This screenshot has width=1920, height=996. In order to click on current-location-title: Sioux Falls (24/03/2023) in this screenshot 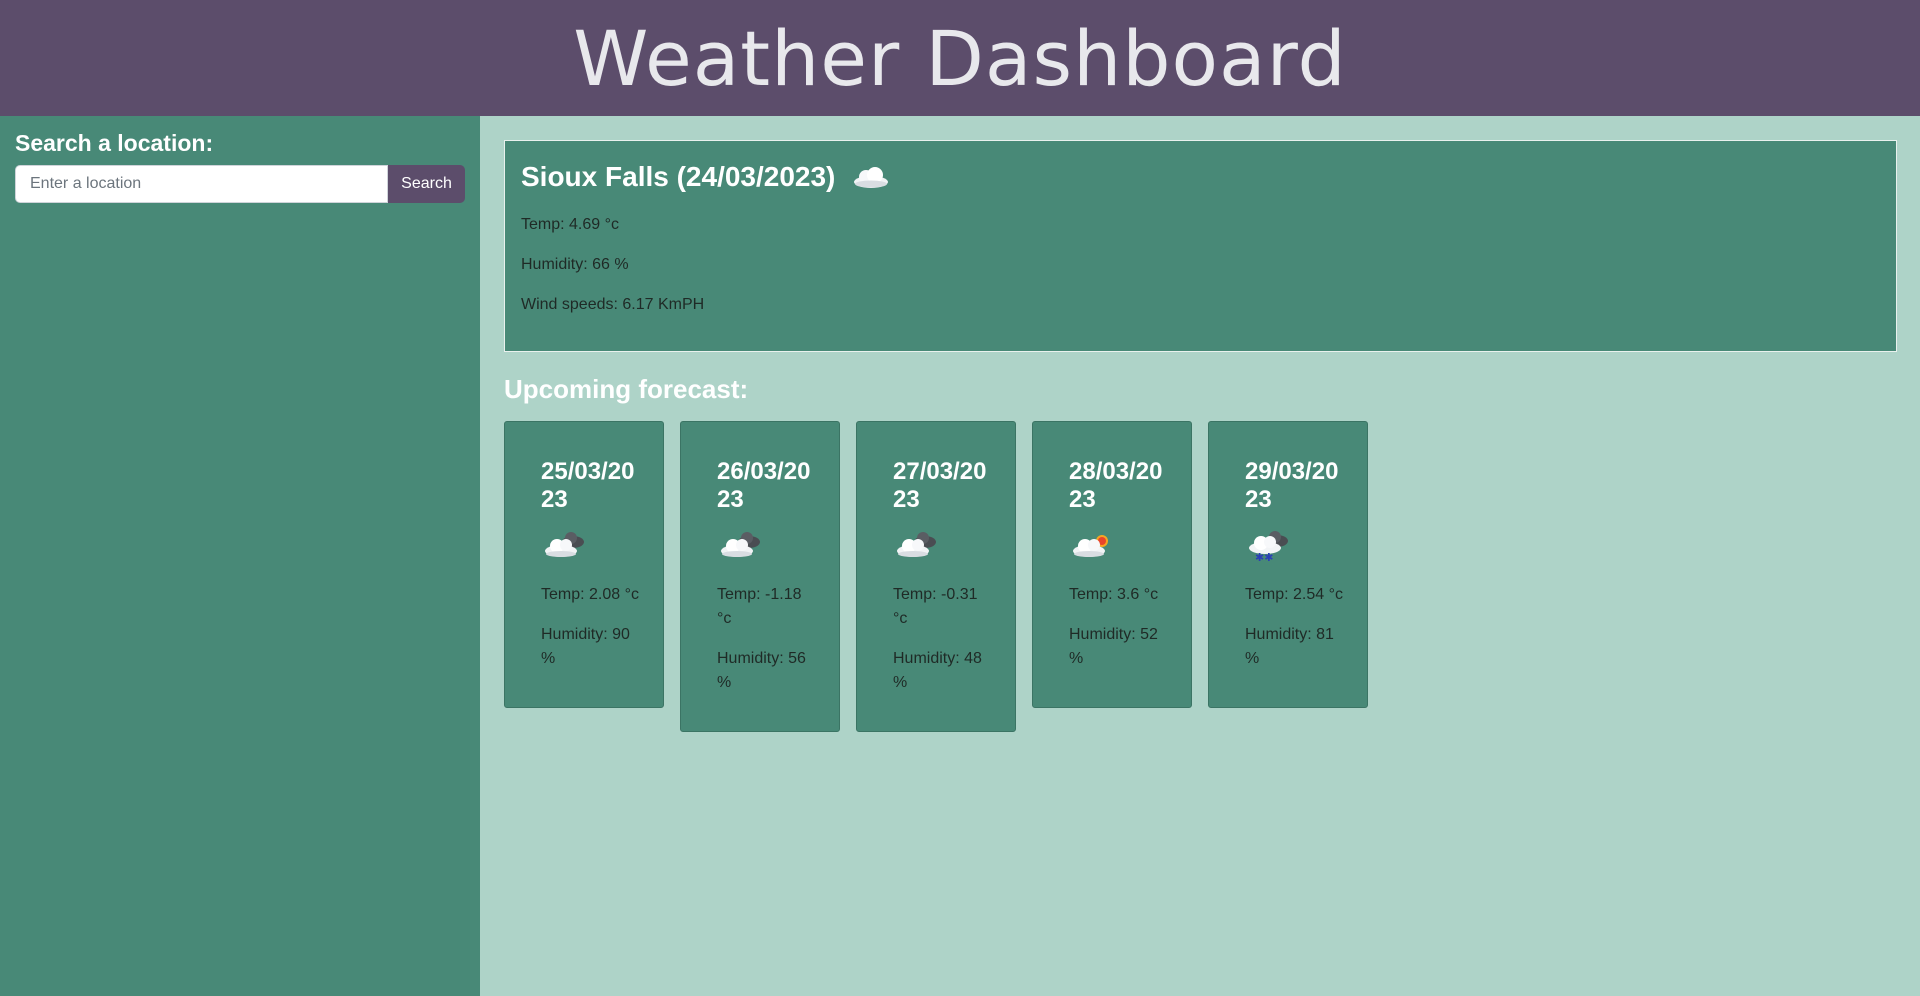, I will do `click(678, 176)`.